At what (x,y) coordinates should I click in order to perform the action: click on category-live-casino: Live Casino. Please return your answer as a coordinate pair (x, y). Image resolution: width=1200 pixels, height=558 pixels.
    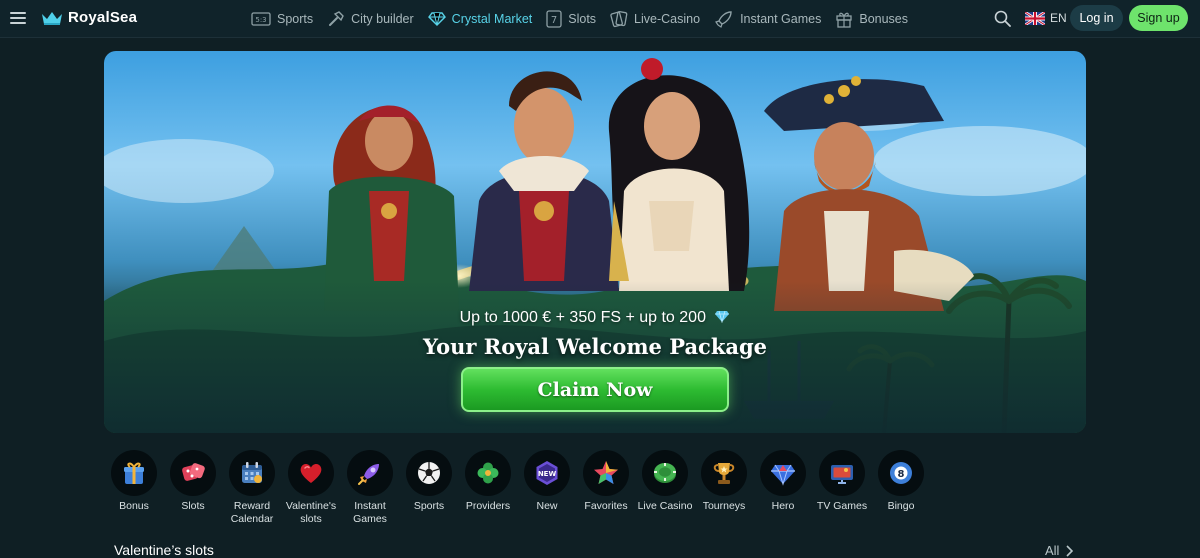
    Looking at the image, I should click on (665, 481).